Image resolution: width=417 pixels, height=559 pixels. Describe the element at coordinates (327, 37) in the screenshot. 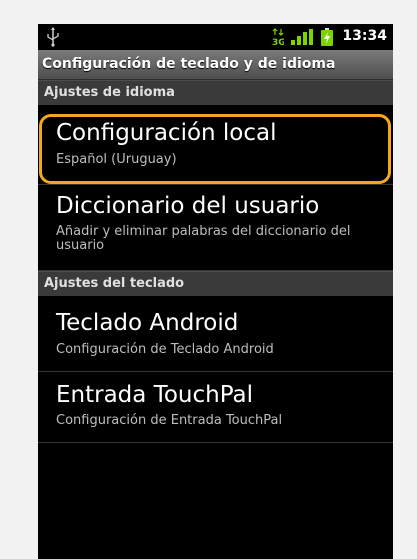

I see `battery-charging-icon` at that location.